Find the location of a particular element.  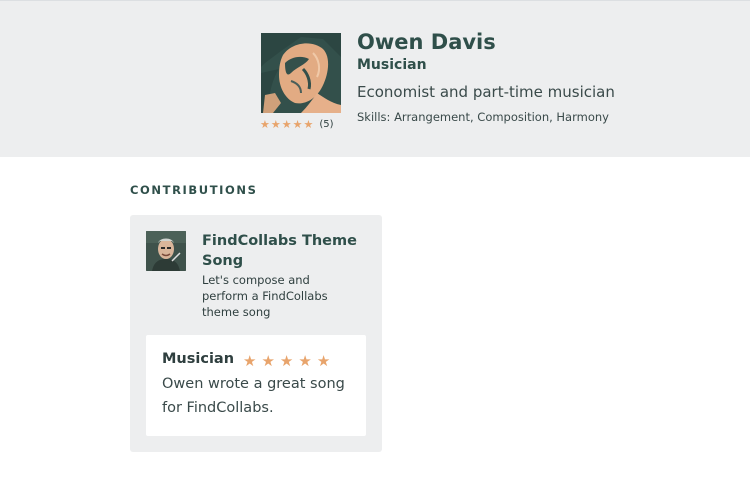

project-thumbnail is located at coordinates (166, 251).